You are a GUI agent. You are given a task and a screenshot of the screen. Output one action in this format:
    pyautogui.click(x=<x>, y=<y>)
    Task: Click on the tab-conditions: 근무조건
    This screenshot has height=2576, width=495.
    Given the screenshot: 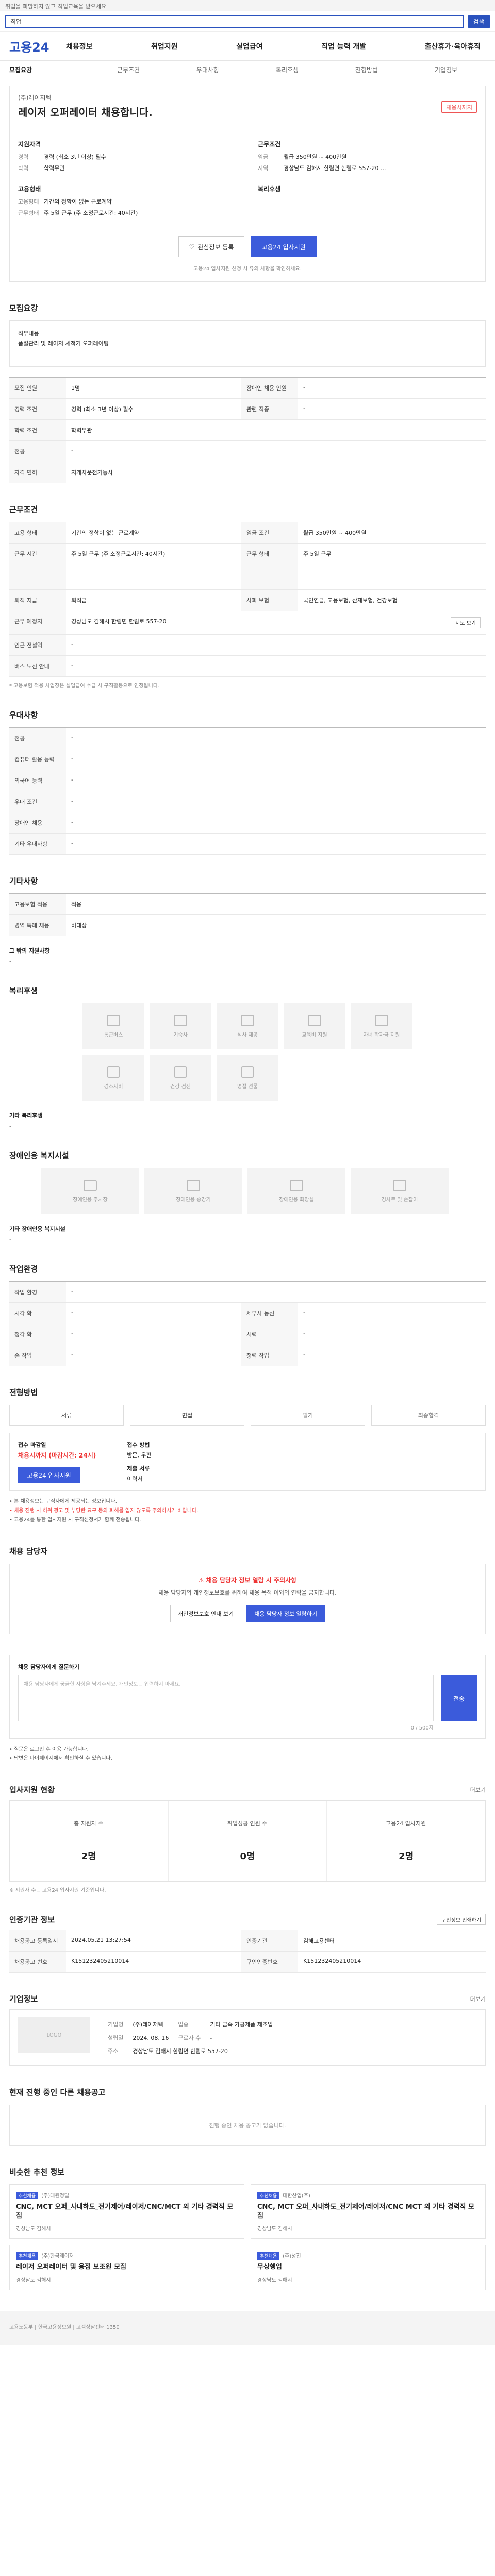 What is the action you would take?
    pyautogui.click(x=128, y=69)
    